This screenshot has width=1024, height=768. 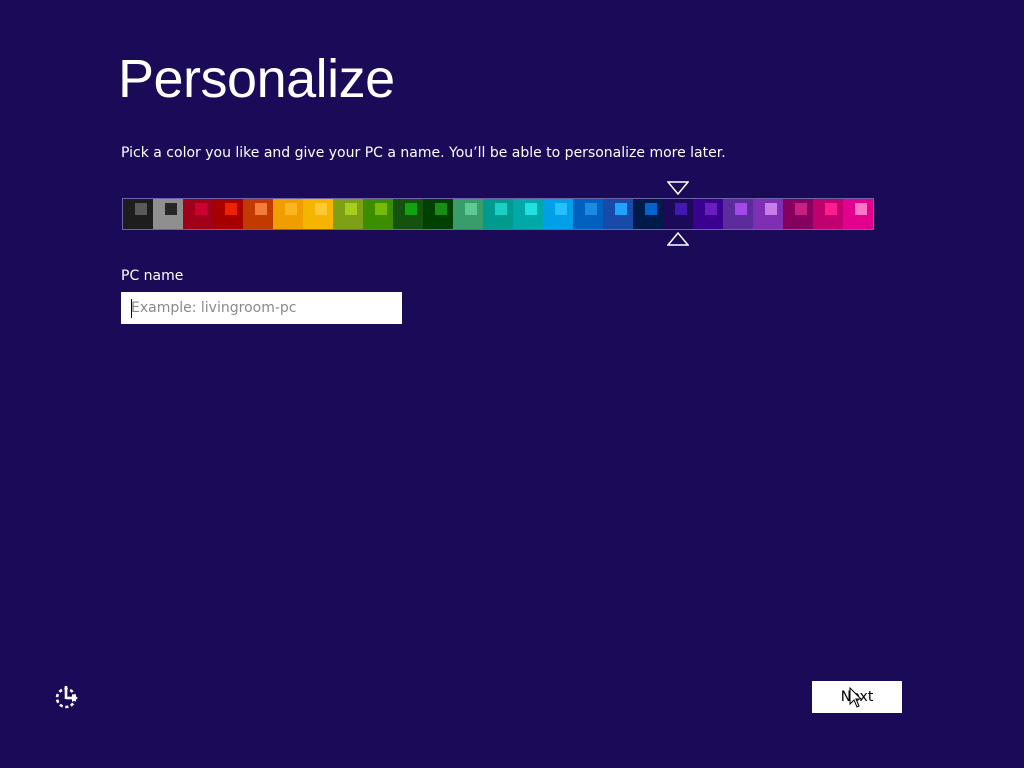 What do you see at coordinates (678, 188) in the screenshot?
I see `selected-color-marker-top` at bounding box center [678, 188].